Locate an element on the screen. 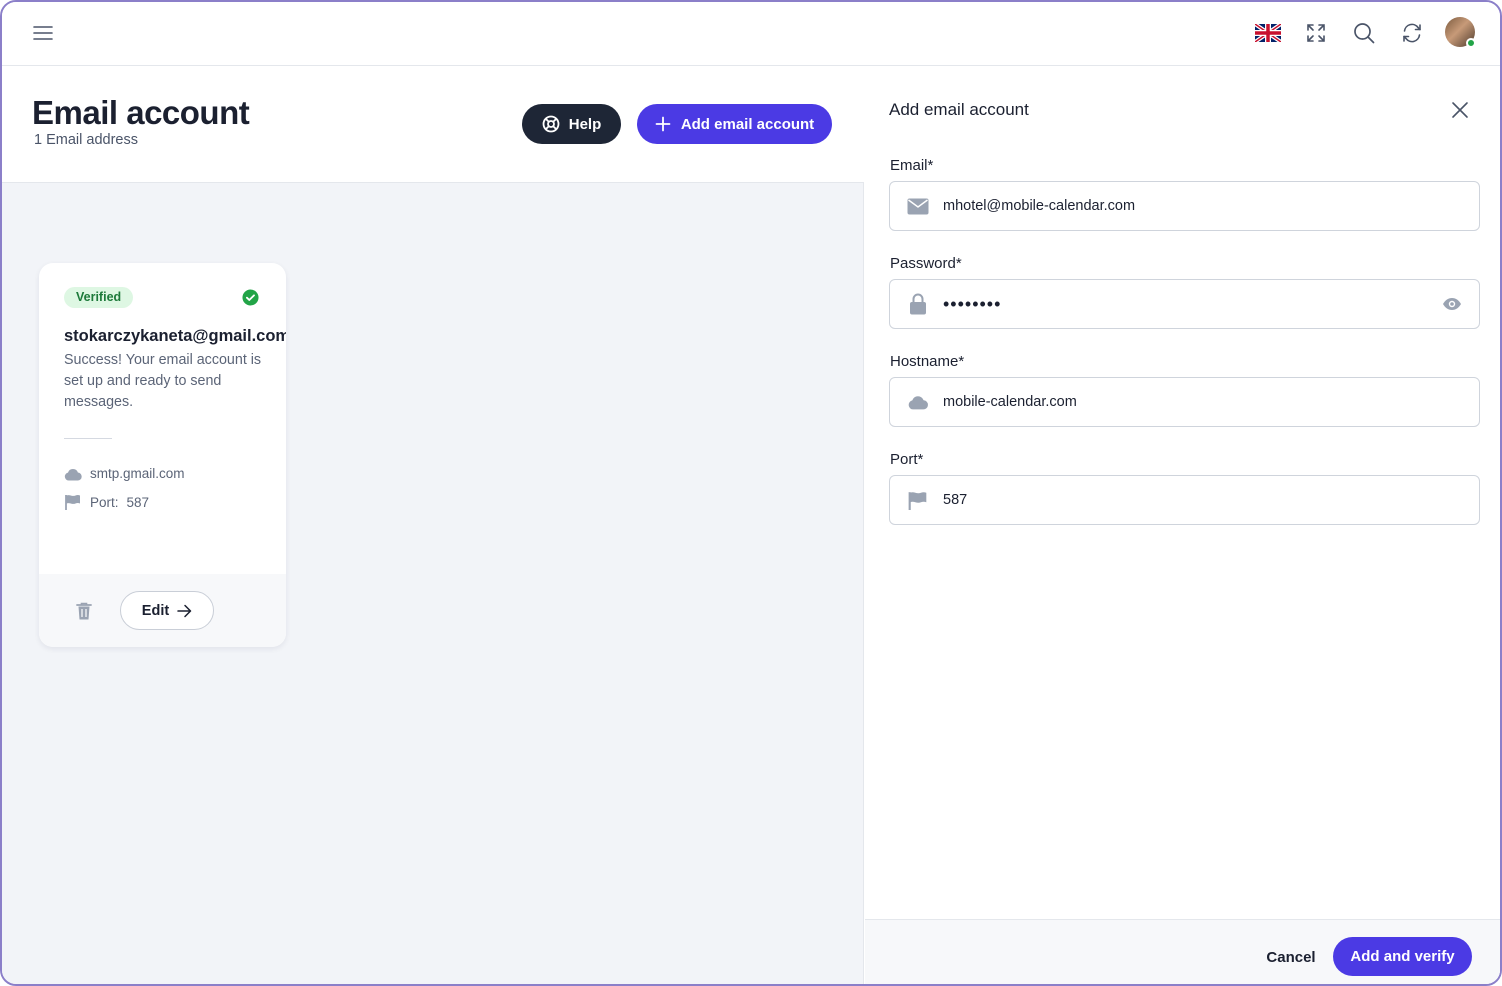 The image size is (1502, 986). email-label: Email* is located at coordinates (912, 165).